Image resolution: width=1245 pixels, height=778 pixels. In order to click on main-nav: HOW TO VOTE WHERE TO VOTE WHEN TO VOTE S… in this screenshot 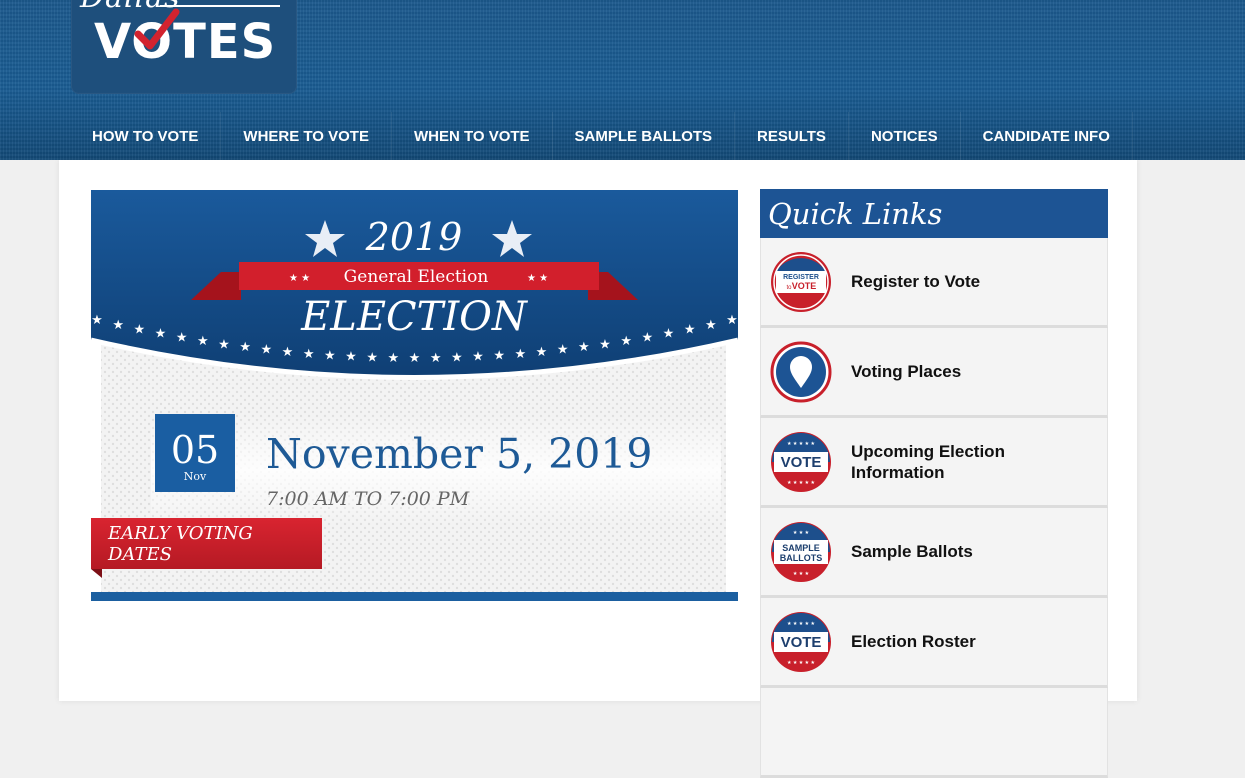, I will do `click(601, 136)`.